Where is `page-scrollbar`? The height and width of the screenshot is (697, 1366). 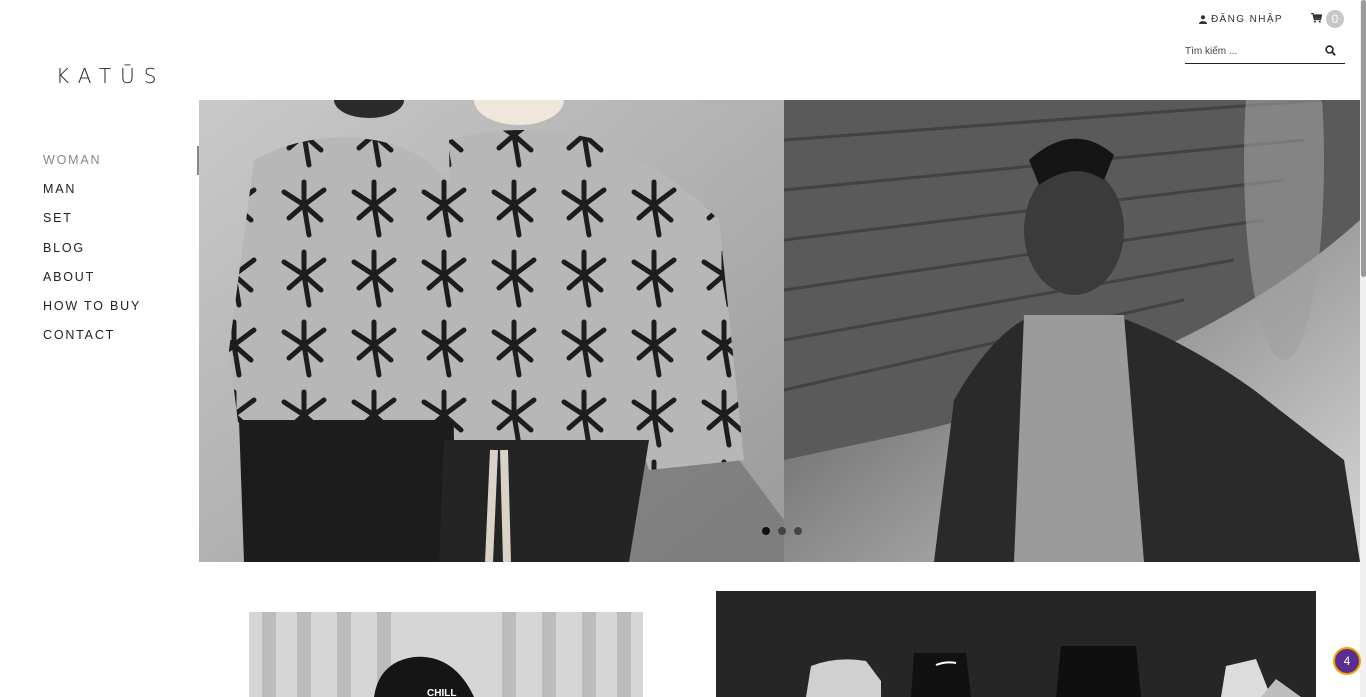
page-scrollbar is located at coordinates (1363, 348).